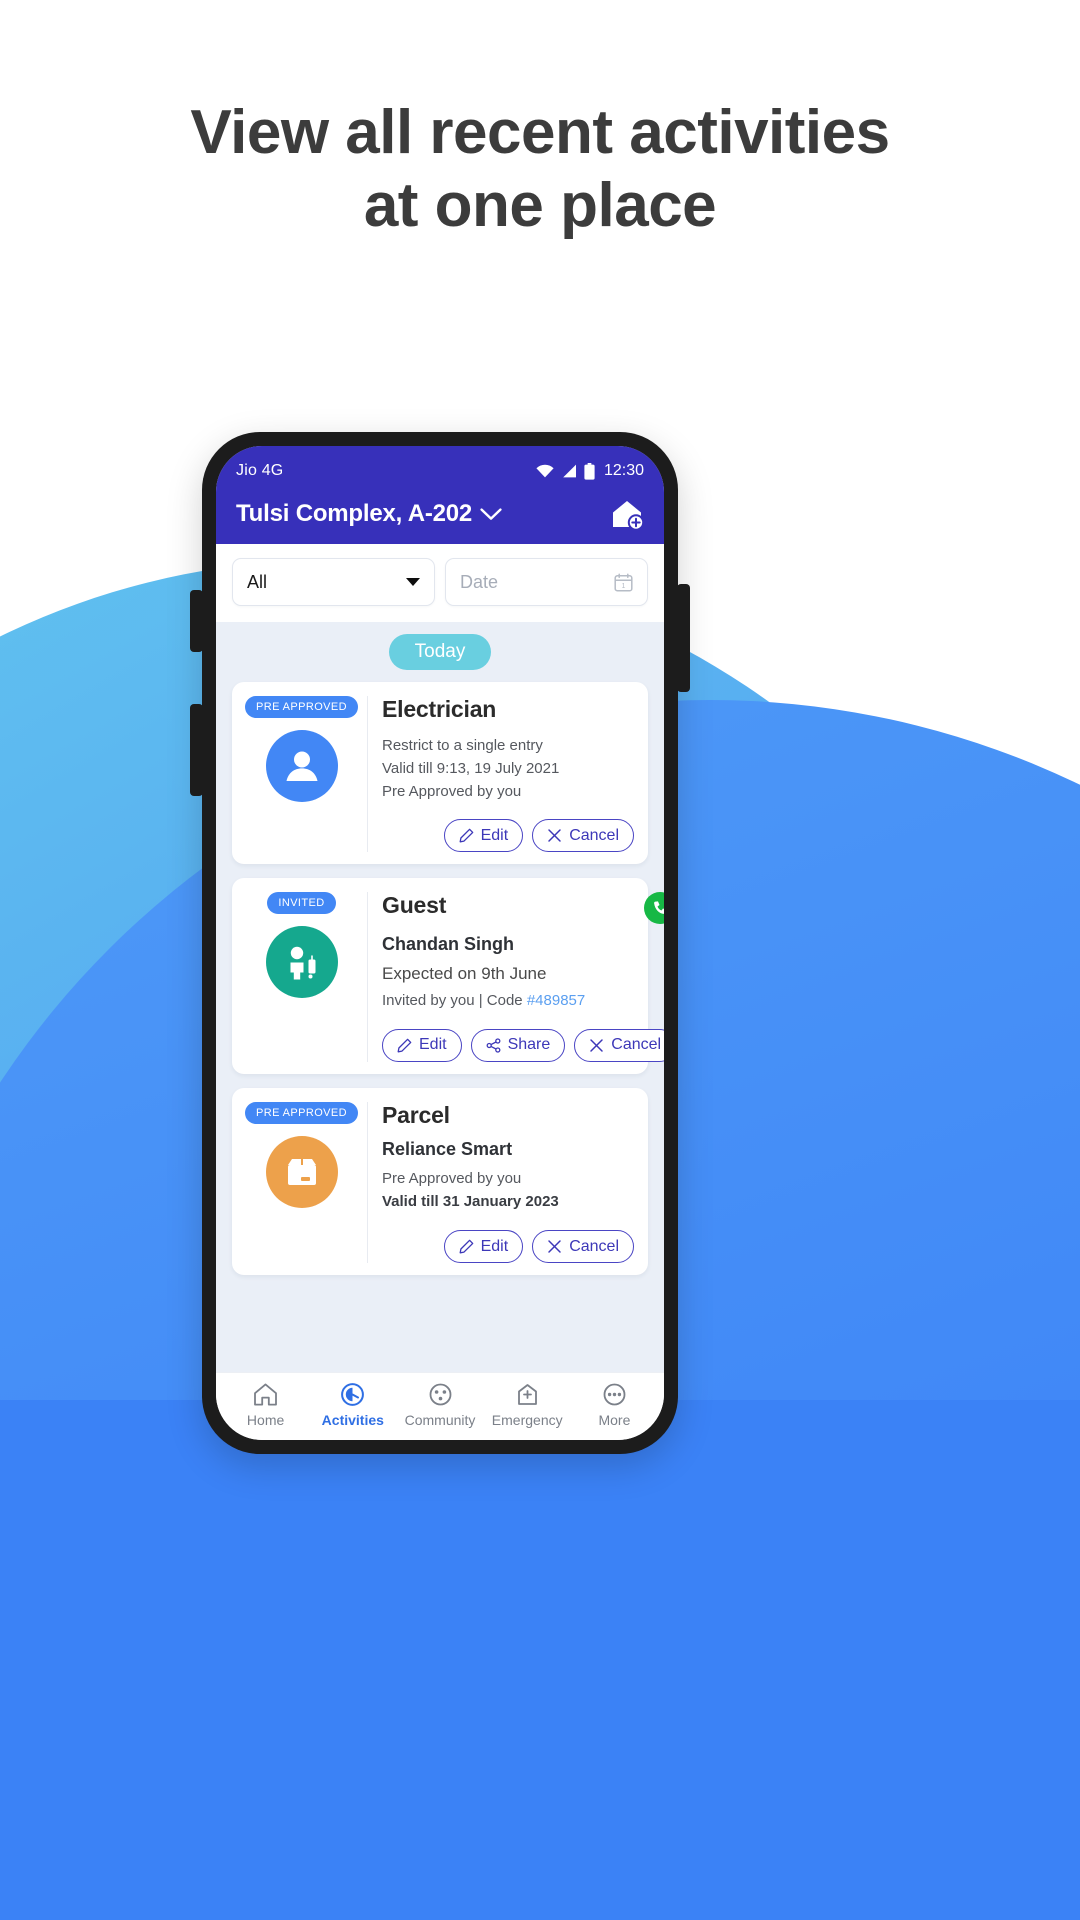 The width and height of the screenshot is (1080, 1920). I want to click on nav-item-community: Community, so click(439, 1404).